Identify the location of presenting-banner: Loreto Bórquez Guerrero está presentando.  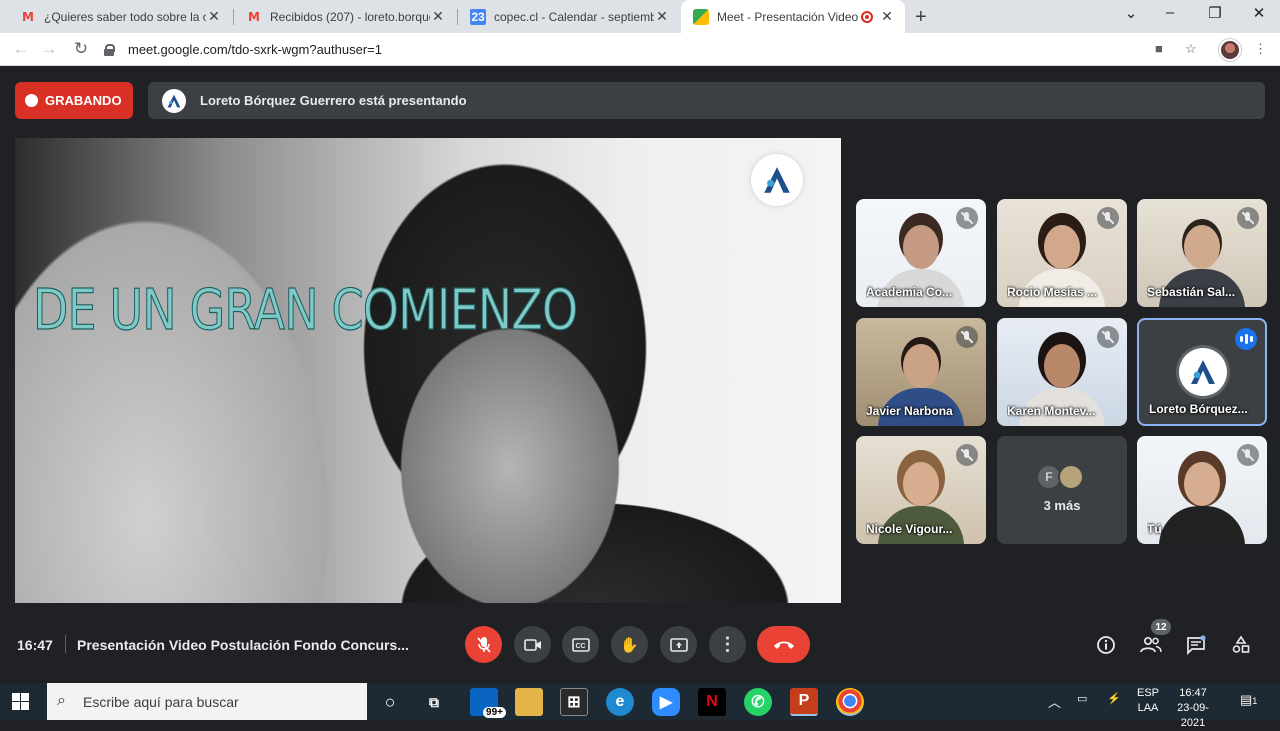
(706, 100).